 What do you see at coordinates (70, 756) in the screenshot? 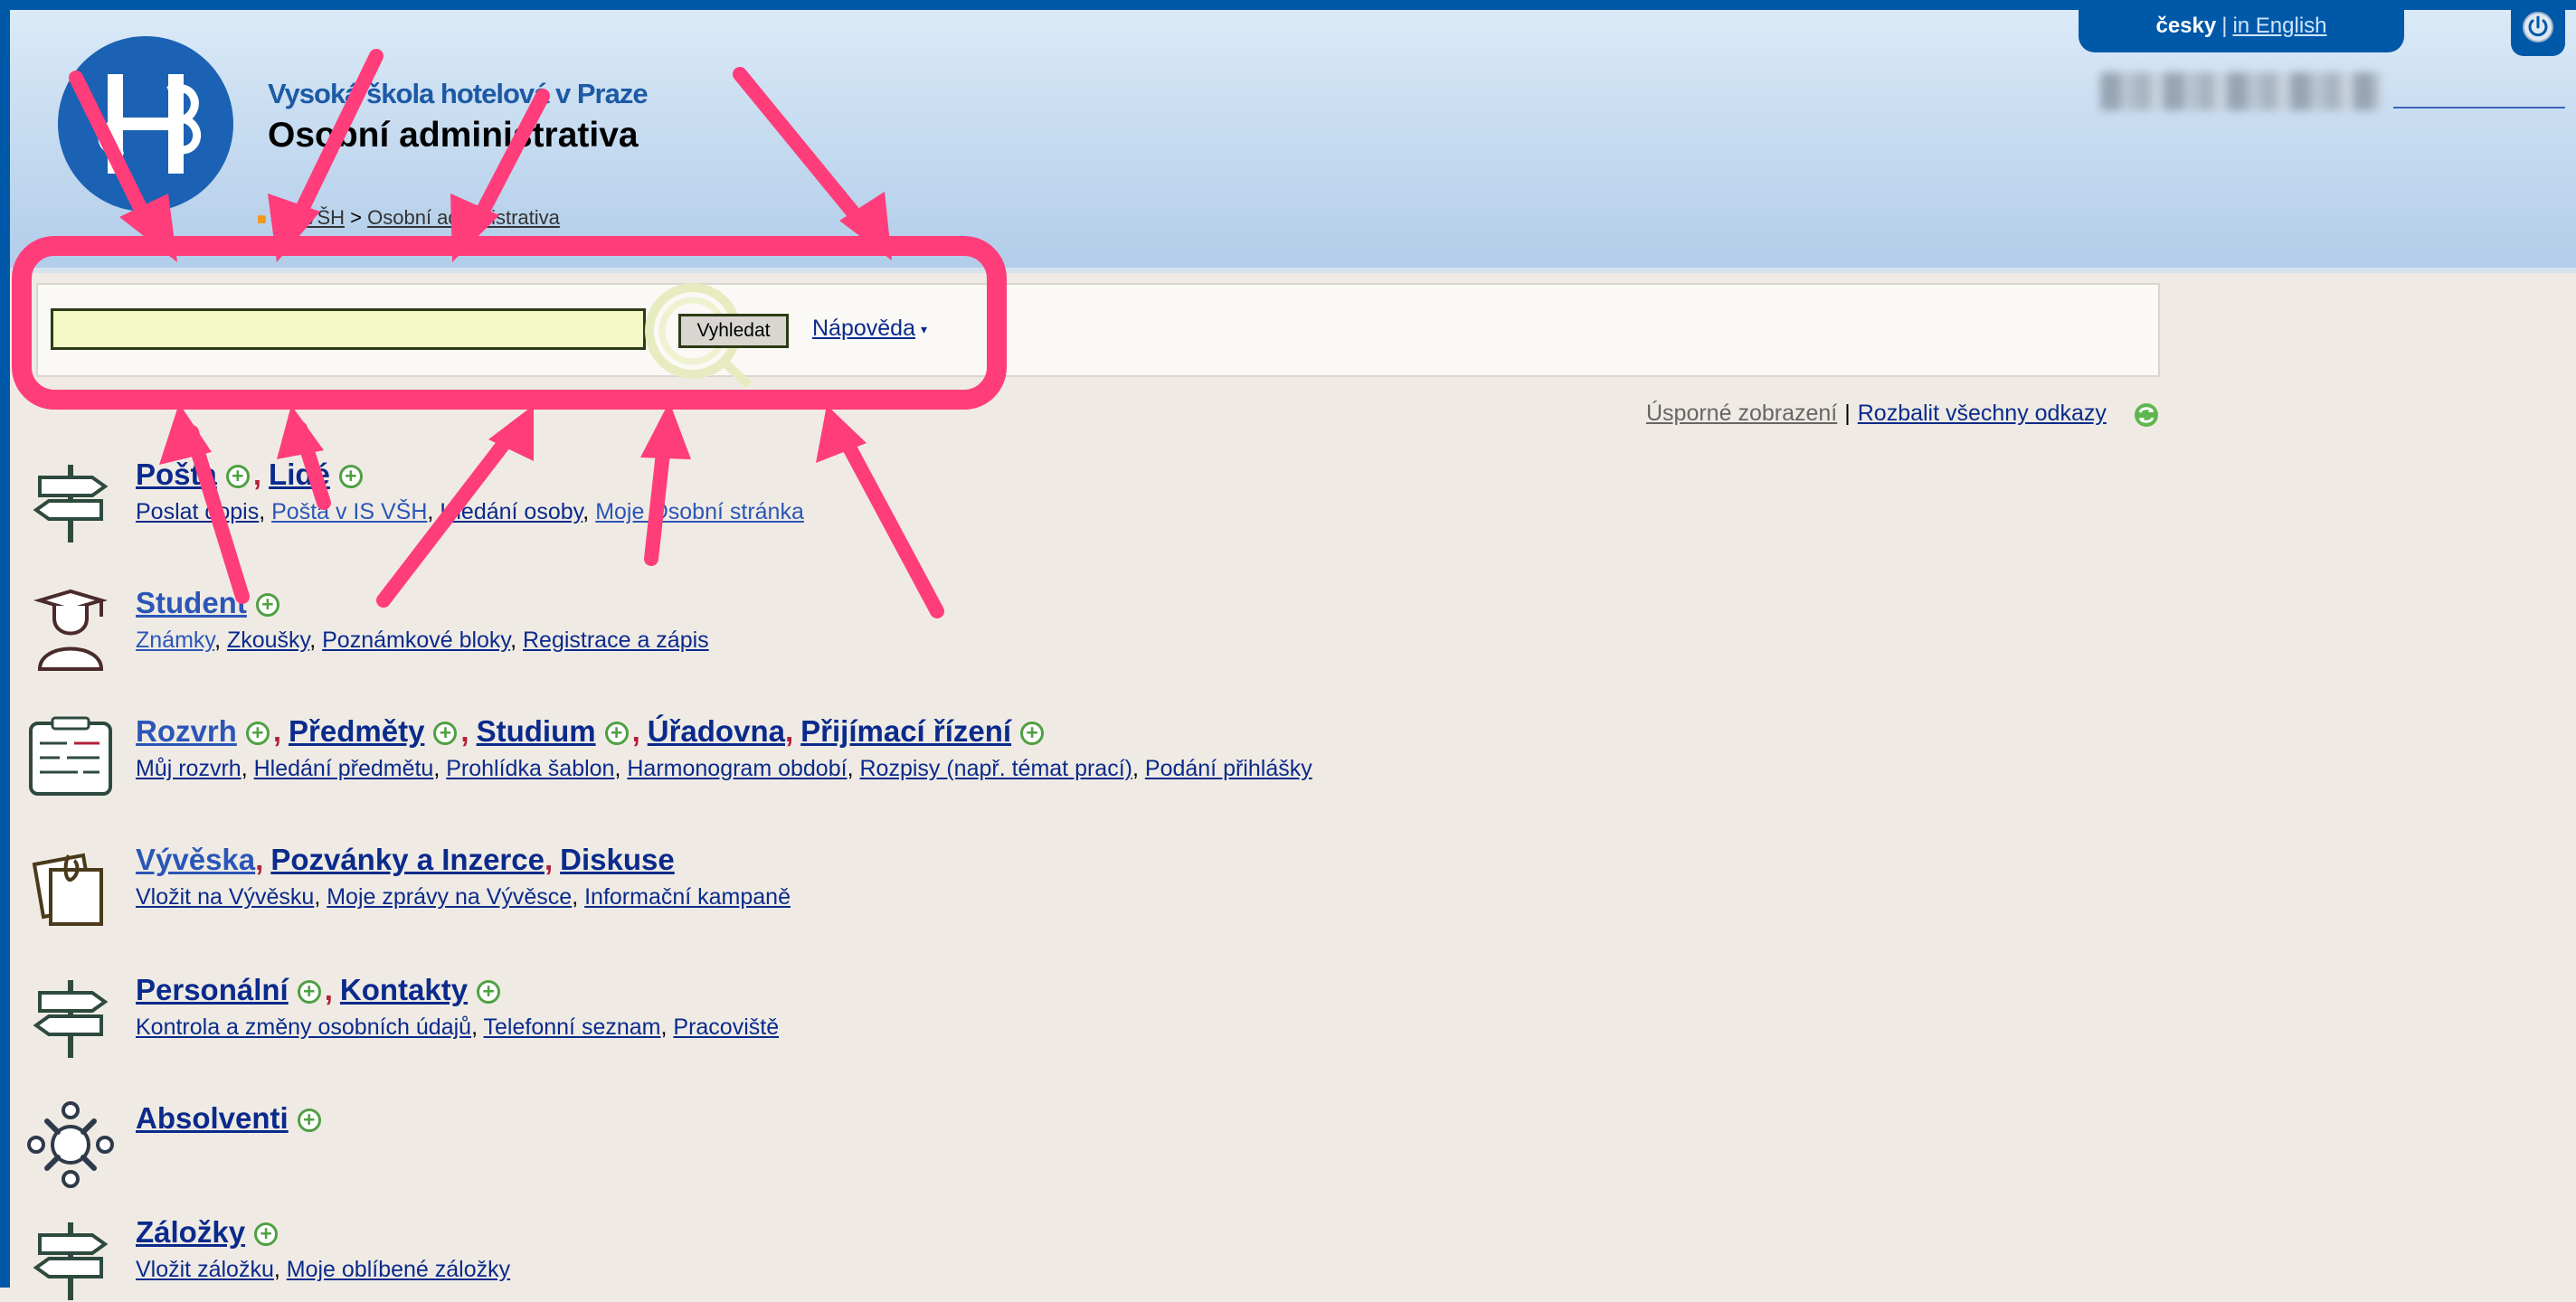
I see `schedule-icon` at bounding box center [70, 756].